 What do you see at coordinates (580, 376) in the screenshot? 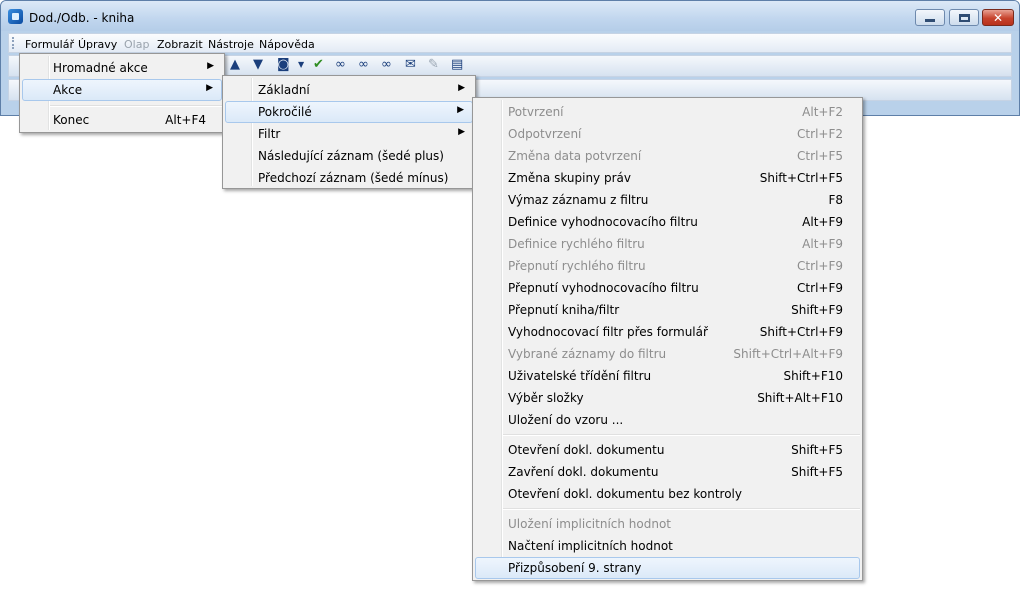
I see `menu-item-label: Uživatelské třídění filtru` at bounding box center [580, 376].